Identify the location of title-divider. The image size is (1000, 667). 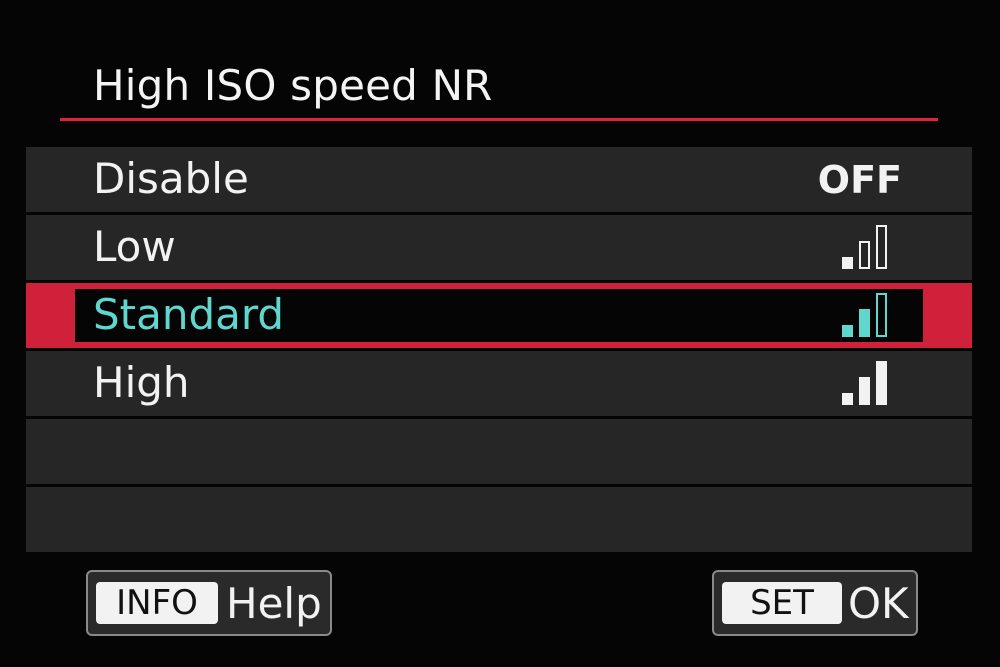
(499, 119).